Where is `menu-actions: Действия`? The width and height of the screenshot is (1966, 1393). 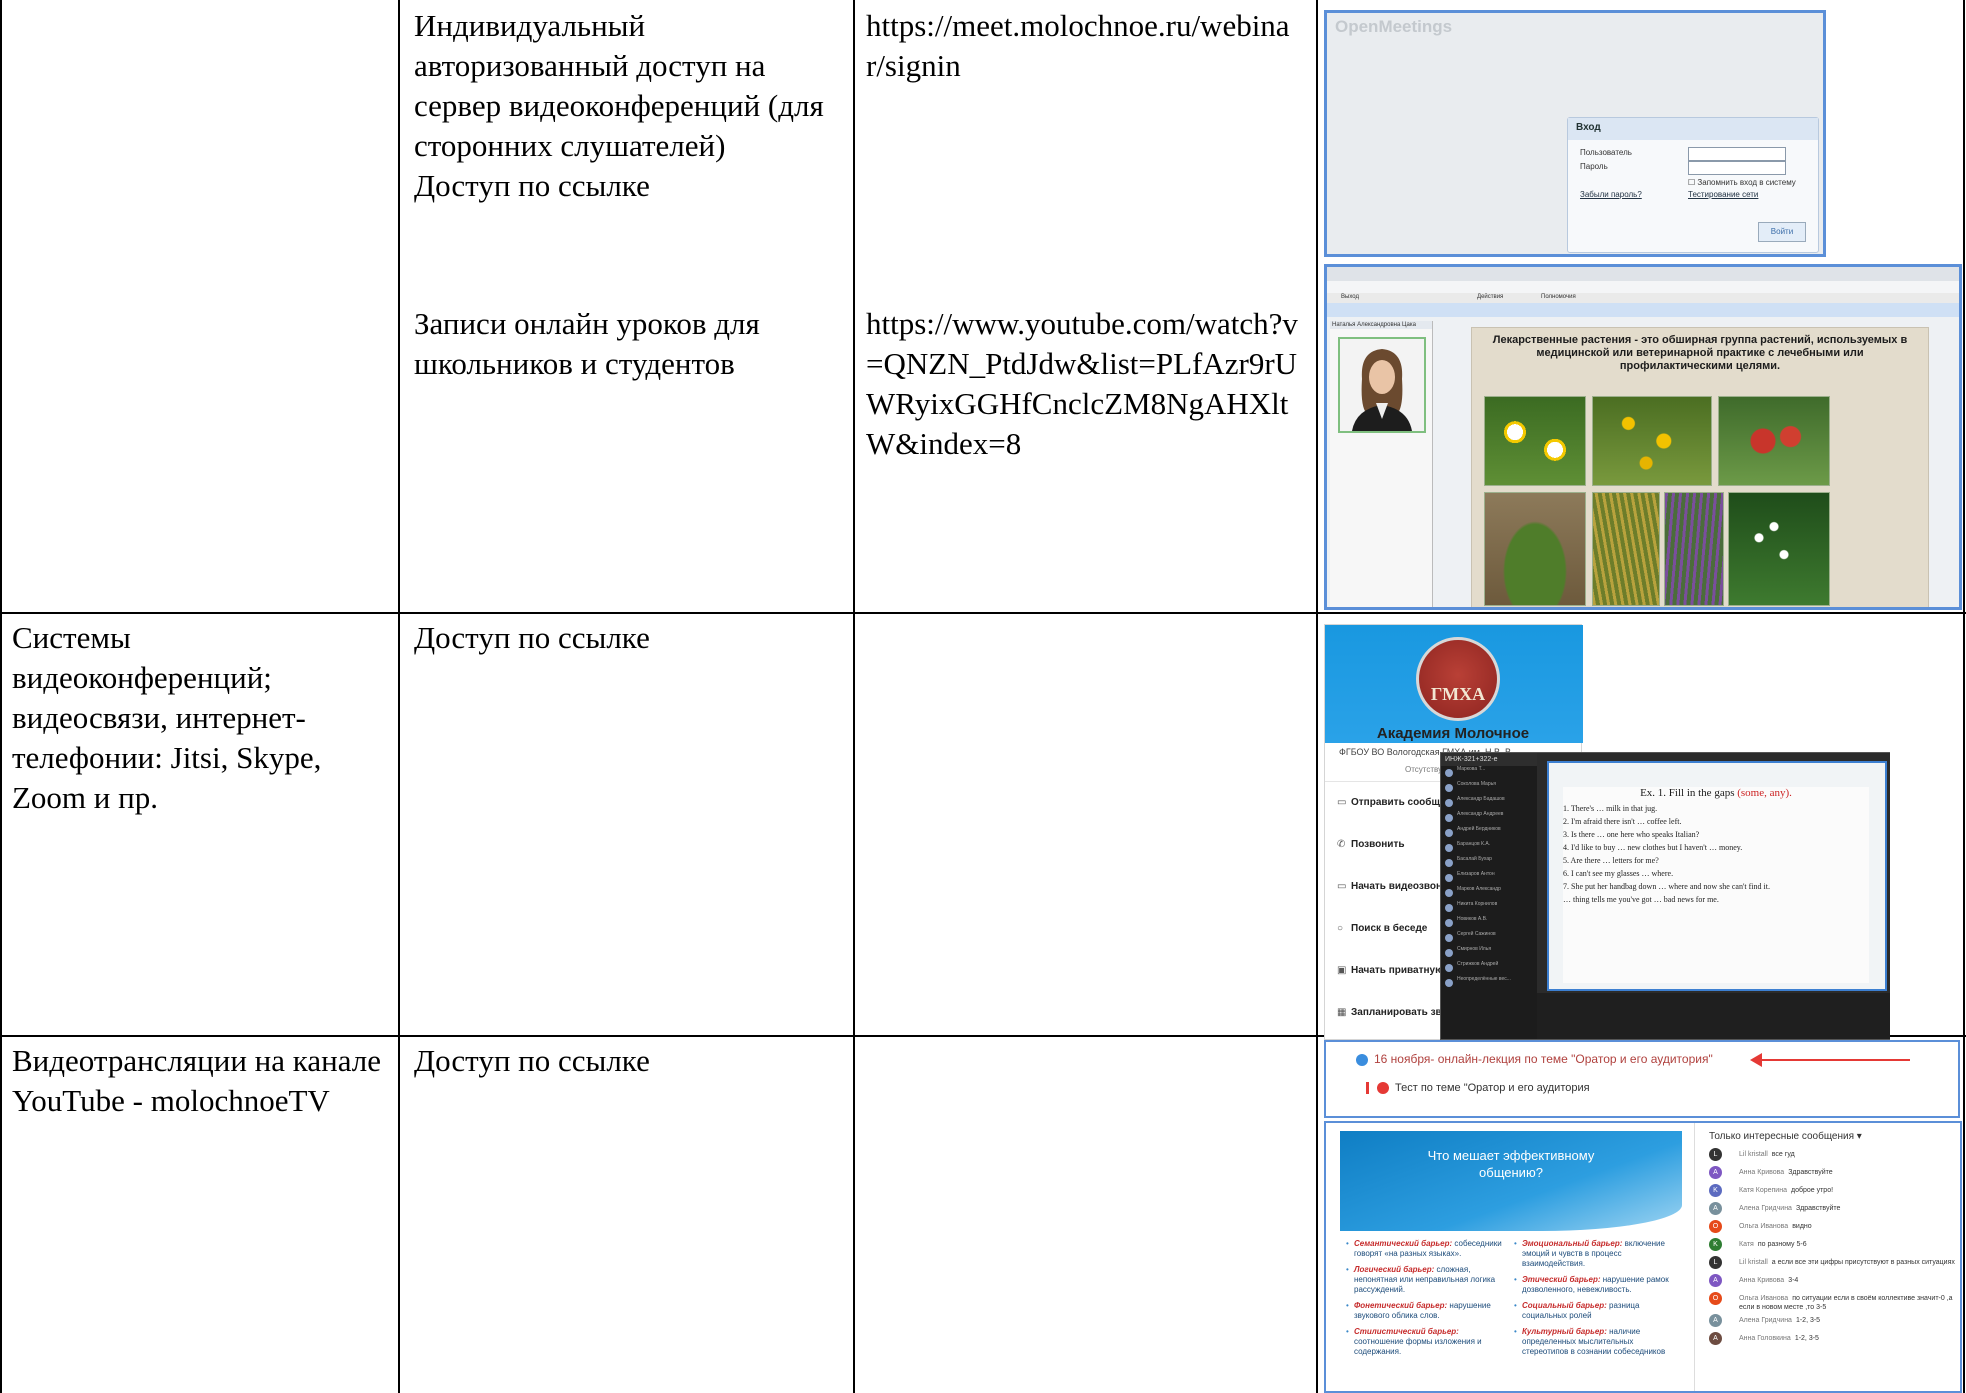
menu-actions: Действия is located at coordinates (1490, 297).